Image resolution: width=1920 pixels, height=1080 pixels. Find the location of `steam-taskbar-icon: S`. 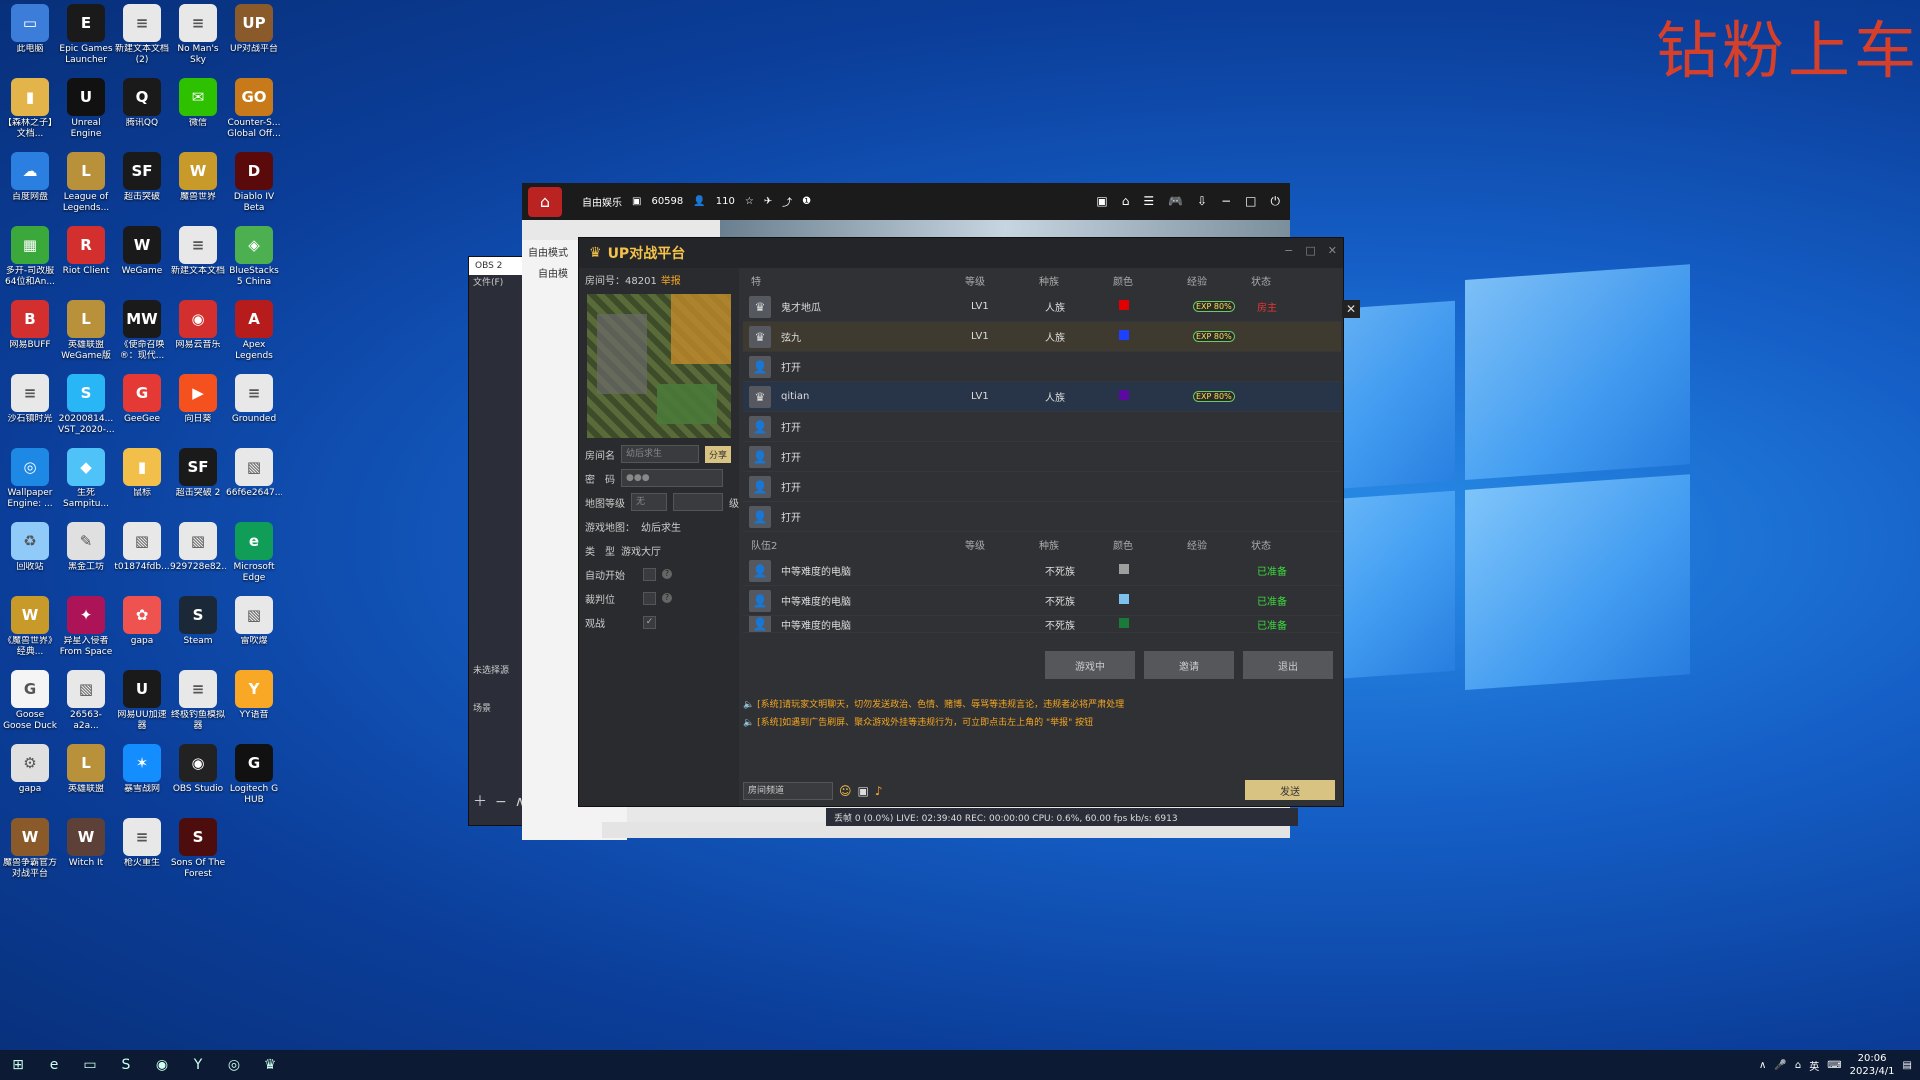

steam-taskbar-icon: S is located at coordinates (126, 1065).